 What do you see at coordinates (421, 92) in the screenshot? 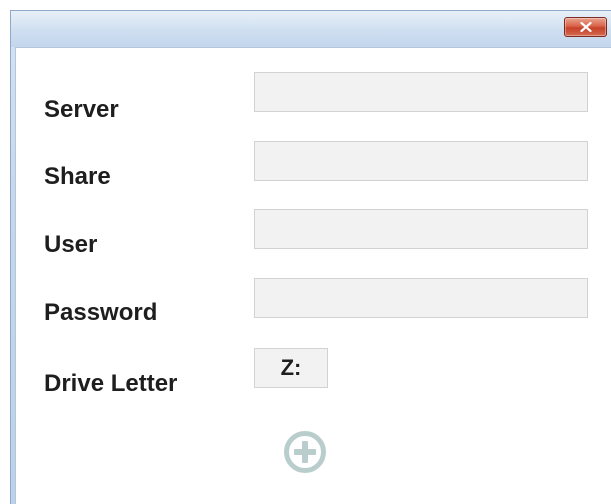
I see `server-input` at bounding box center [421, 92].